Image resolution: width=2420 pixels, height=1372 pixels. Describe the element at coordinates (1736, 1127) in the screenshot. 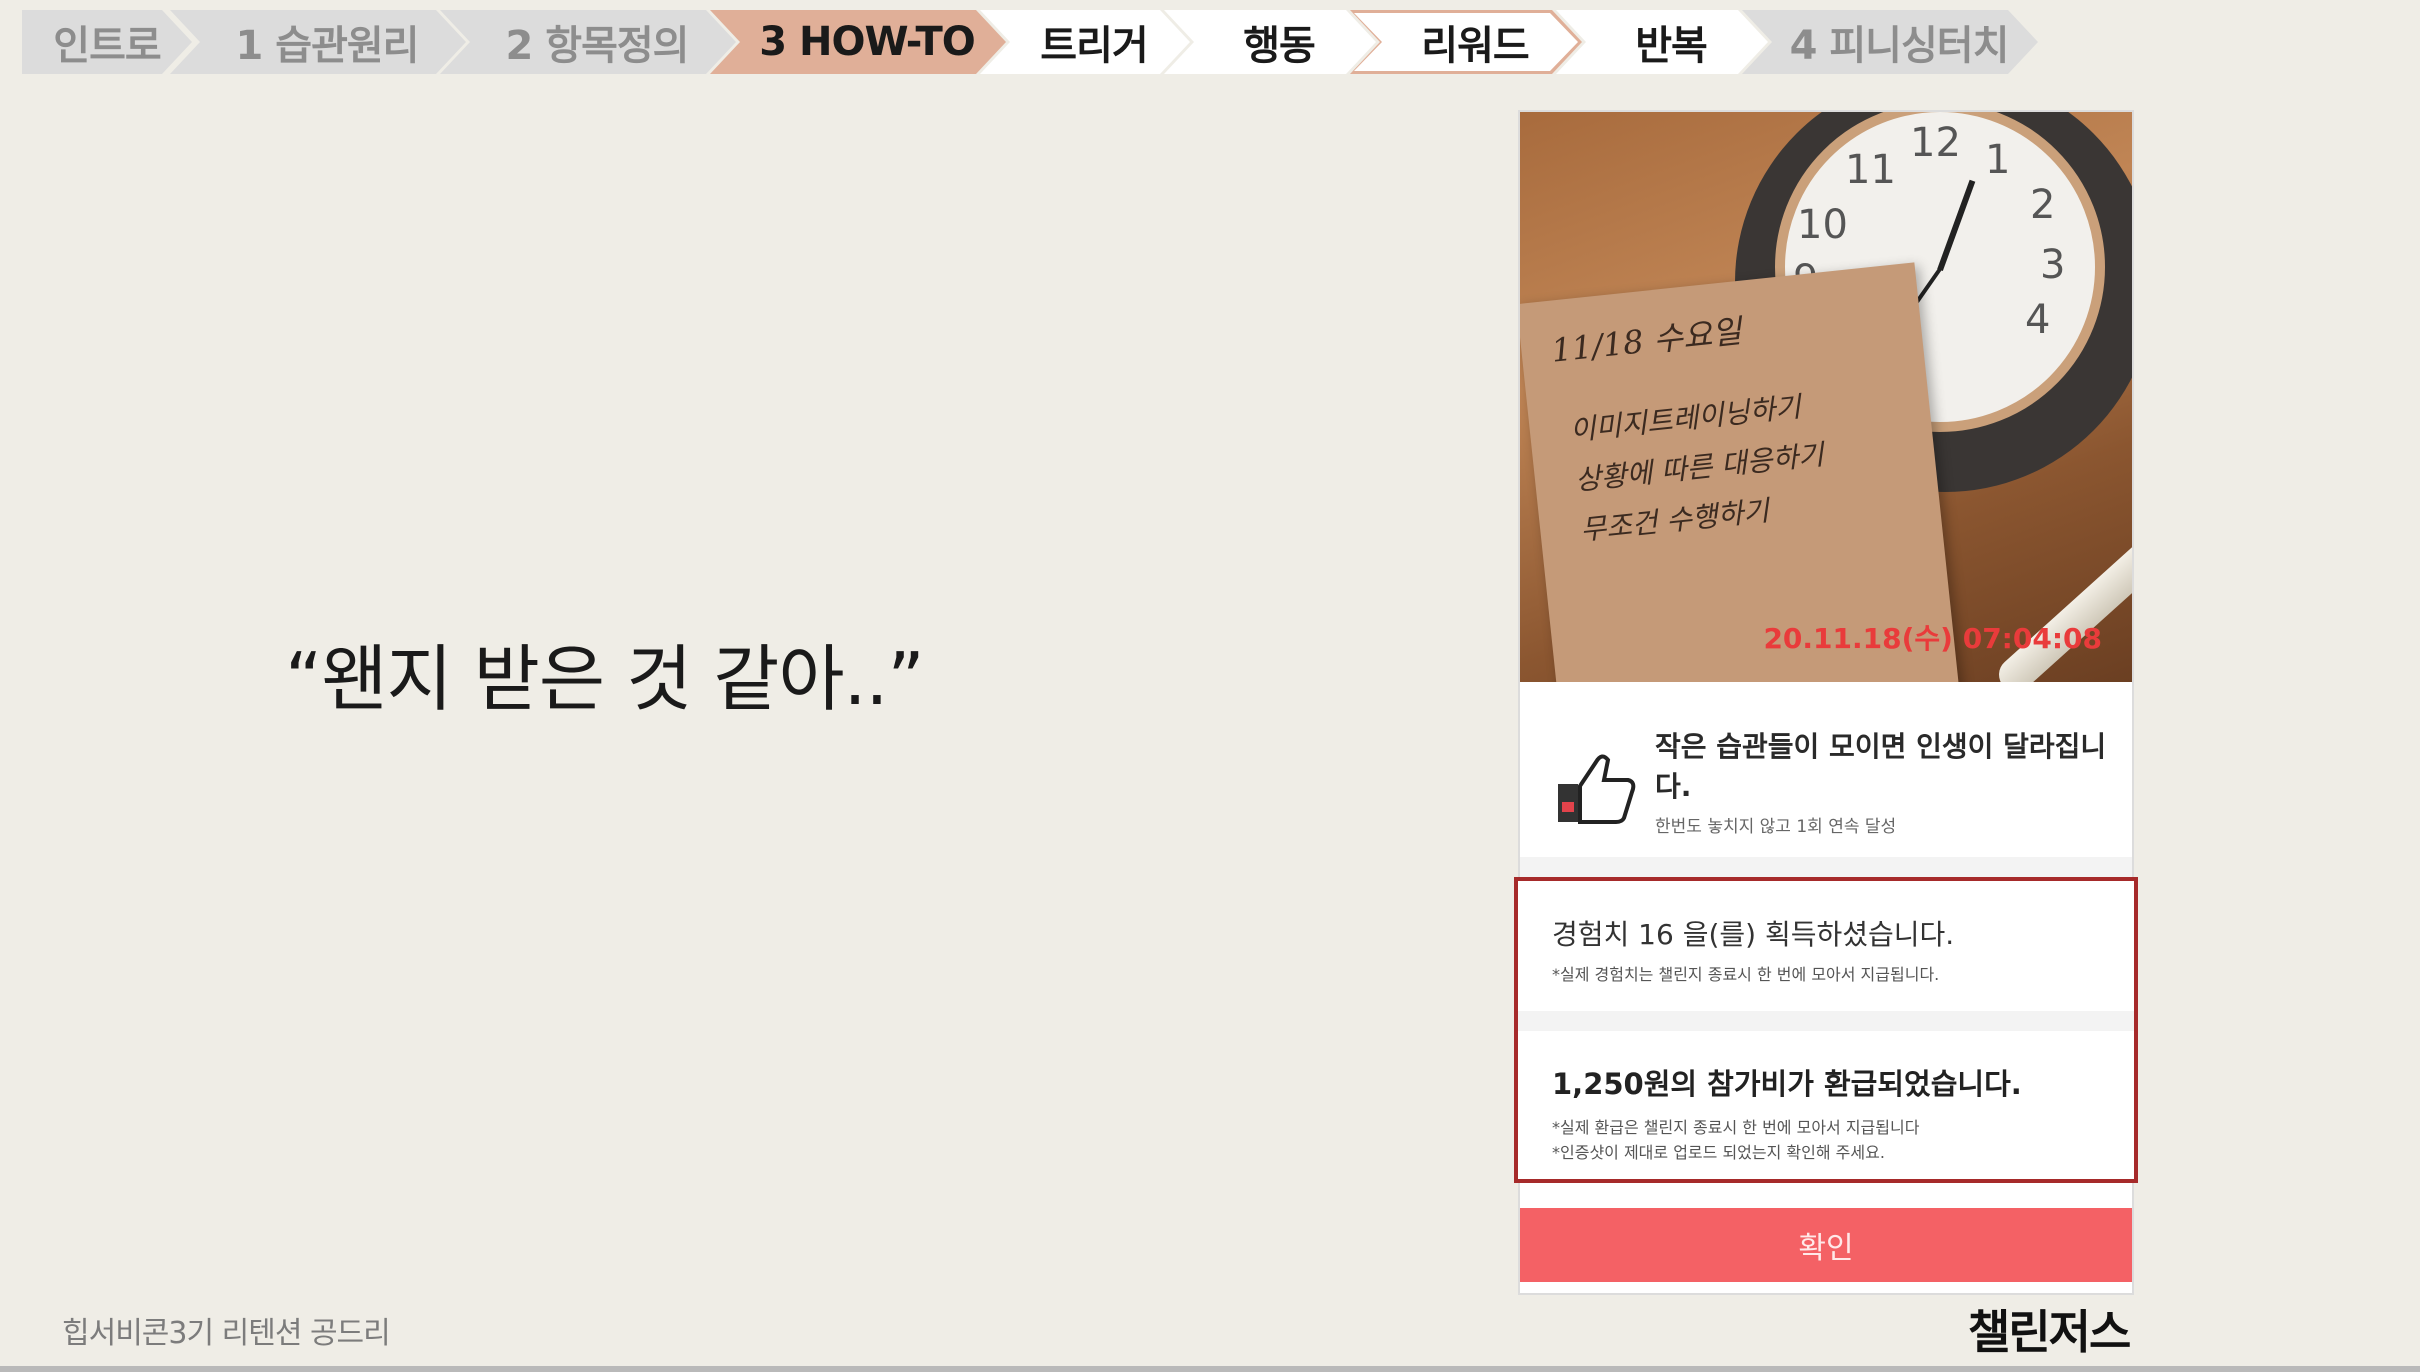

I see `refund-note: *실제 환급은 챌린지 종료시 한 번에 모아서 지급됩니다` at that location.